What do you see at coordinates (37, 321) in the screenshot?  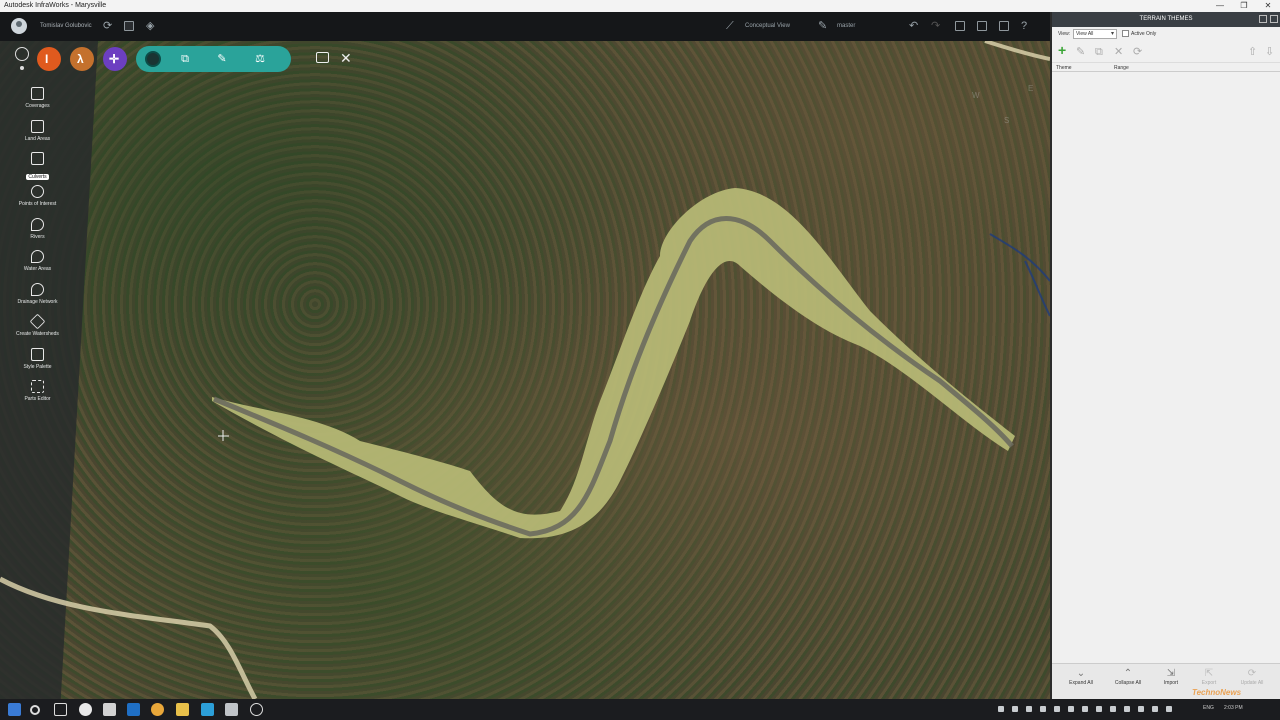 I see `create-watersheds-icon` at bounding box center [37, 321].